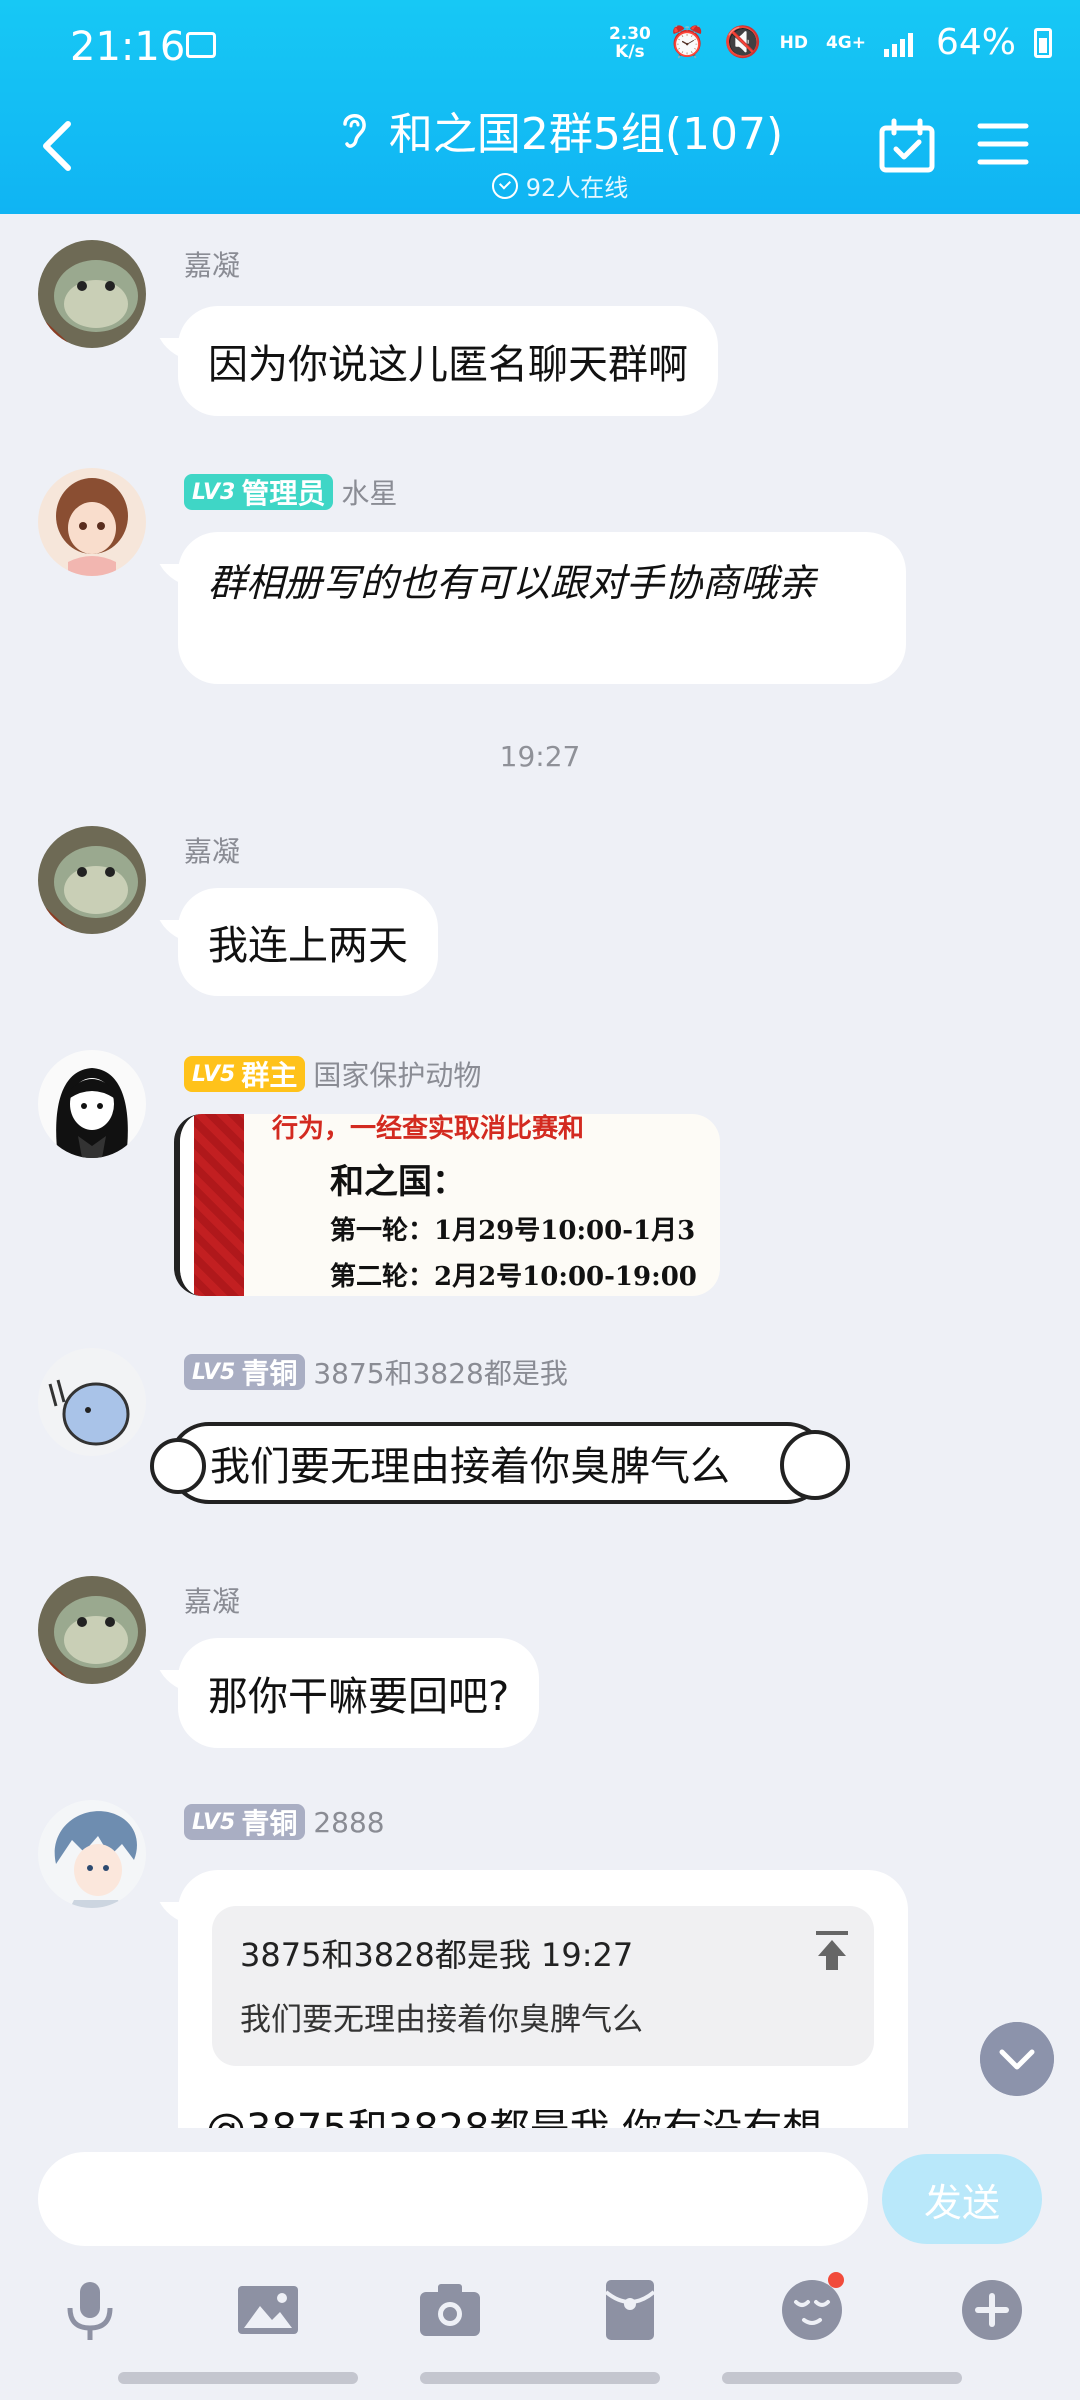  What do you see at coordinates (577, 188) in the screenshot?
I see `online-count: 92人在线` at bounding box center [577, 188].